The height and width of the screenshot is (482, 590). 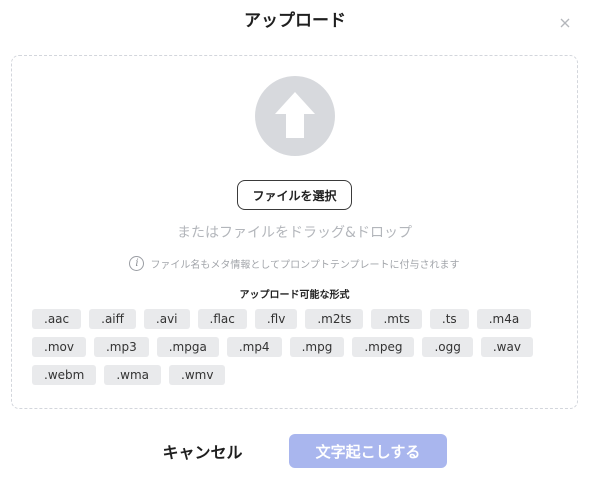 I want to click on format-chip: .aiff, so click(x=112, y=319).